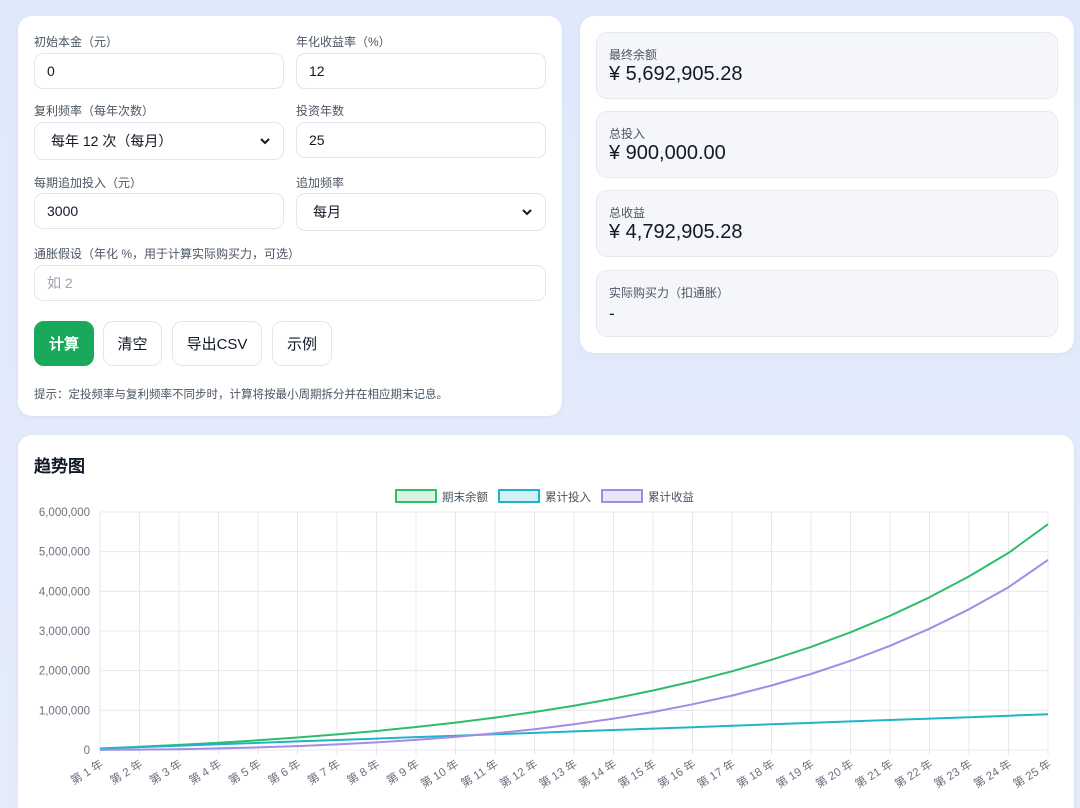  Describe the element at coordinates (676, 232) in the screenshot. I see `total-return-value: ¥ 4,792,905.28` at that location.